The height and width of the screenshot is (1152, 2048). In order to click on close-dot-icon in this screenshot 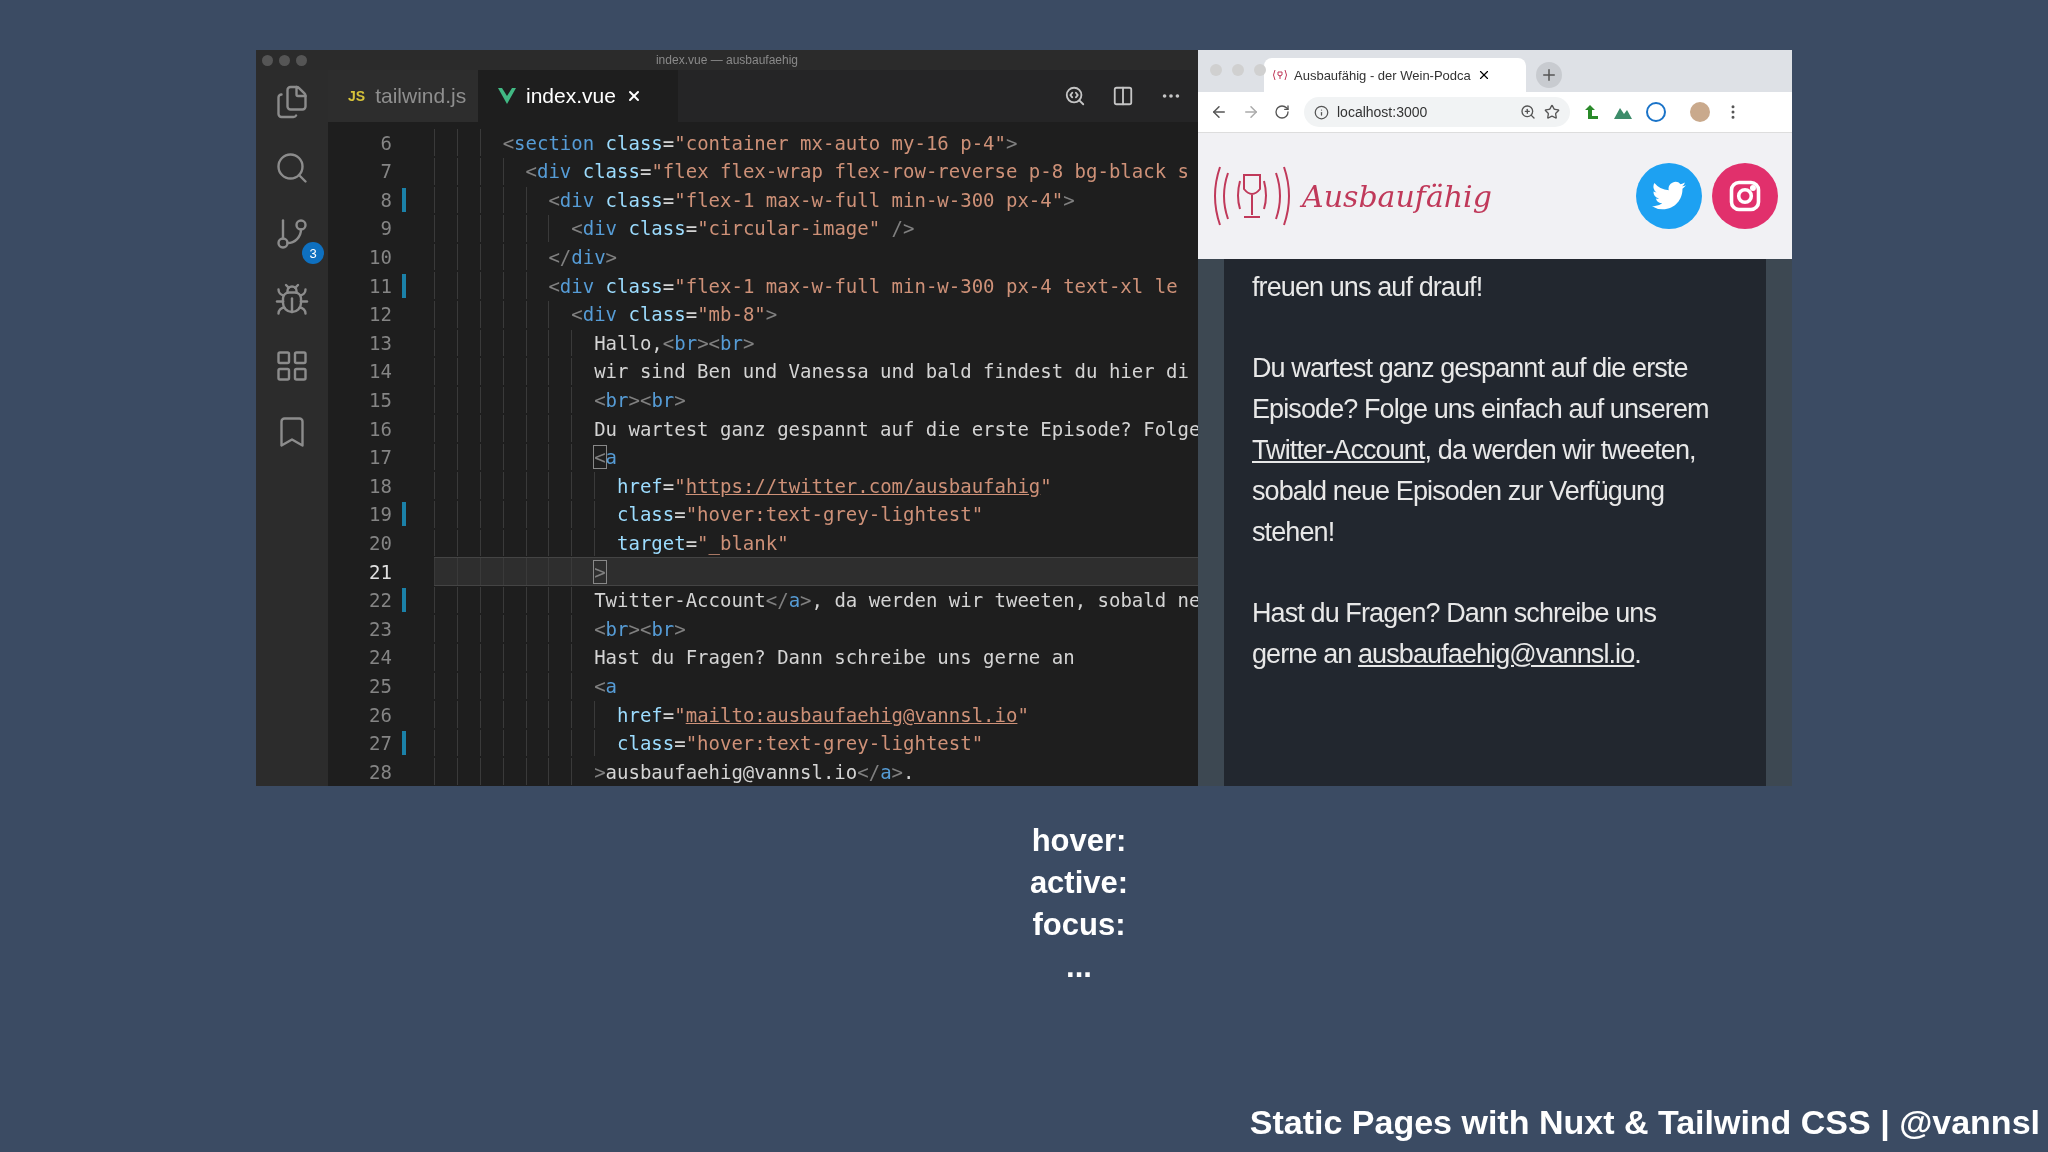, I will do `click(267, 60)`.